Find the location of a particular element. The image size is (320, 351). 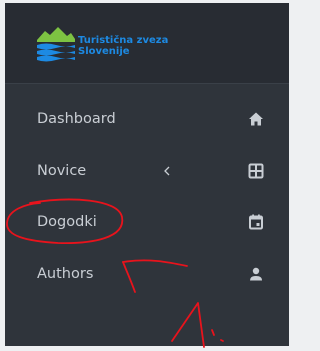

brand-name-line1: Turistična zveza is located at coordinates (123, 40).